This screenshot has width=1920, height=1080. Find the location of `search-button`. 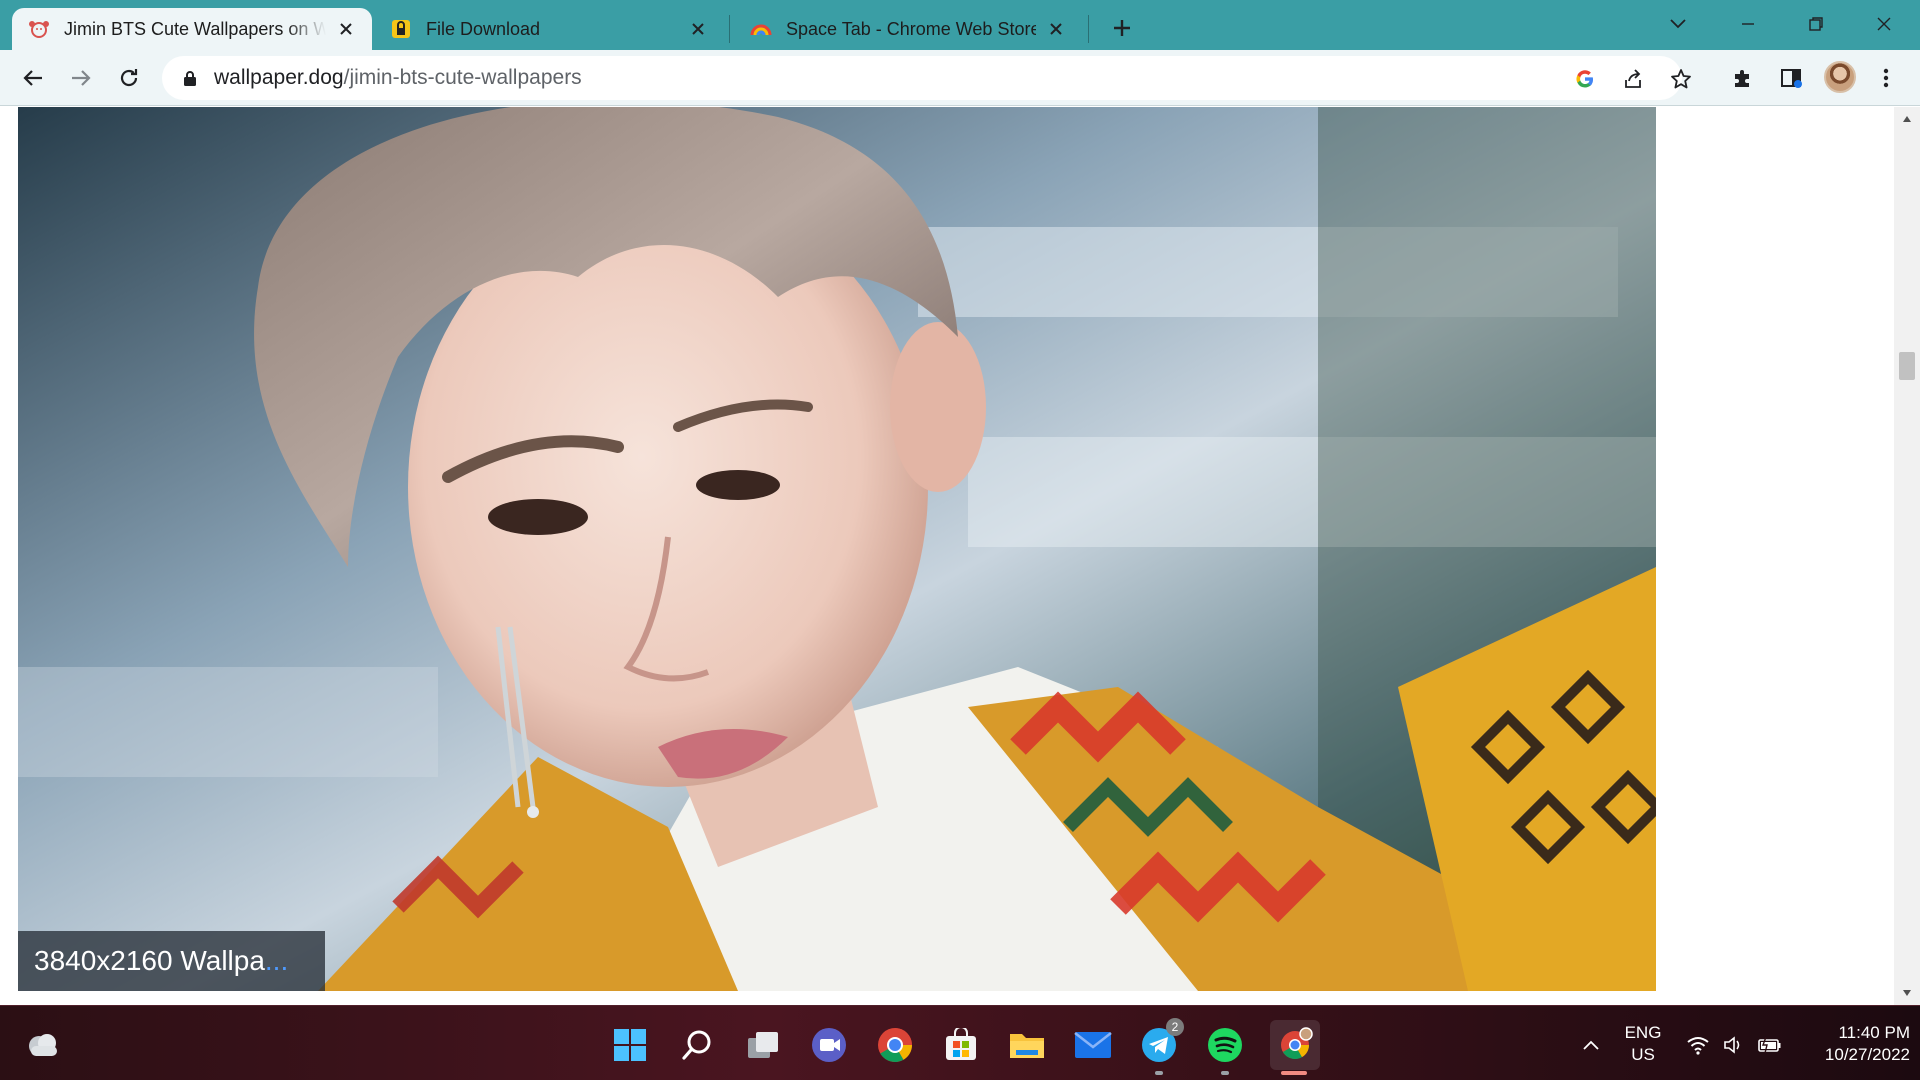

search-button is located at coordinates (697, 1045).